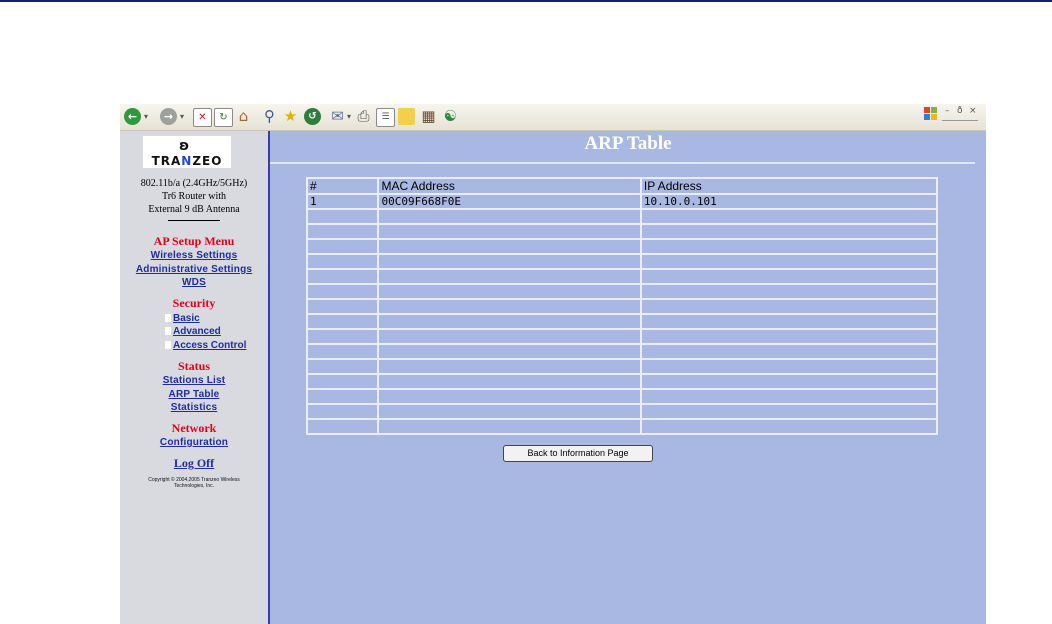 This screenshot has width=1052, height=624. What do you see at coordinates (194, 220) in the screenshot?
I see `divider` at bounding box center [194, 220].